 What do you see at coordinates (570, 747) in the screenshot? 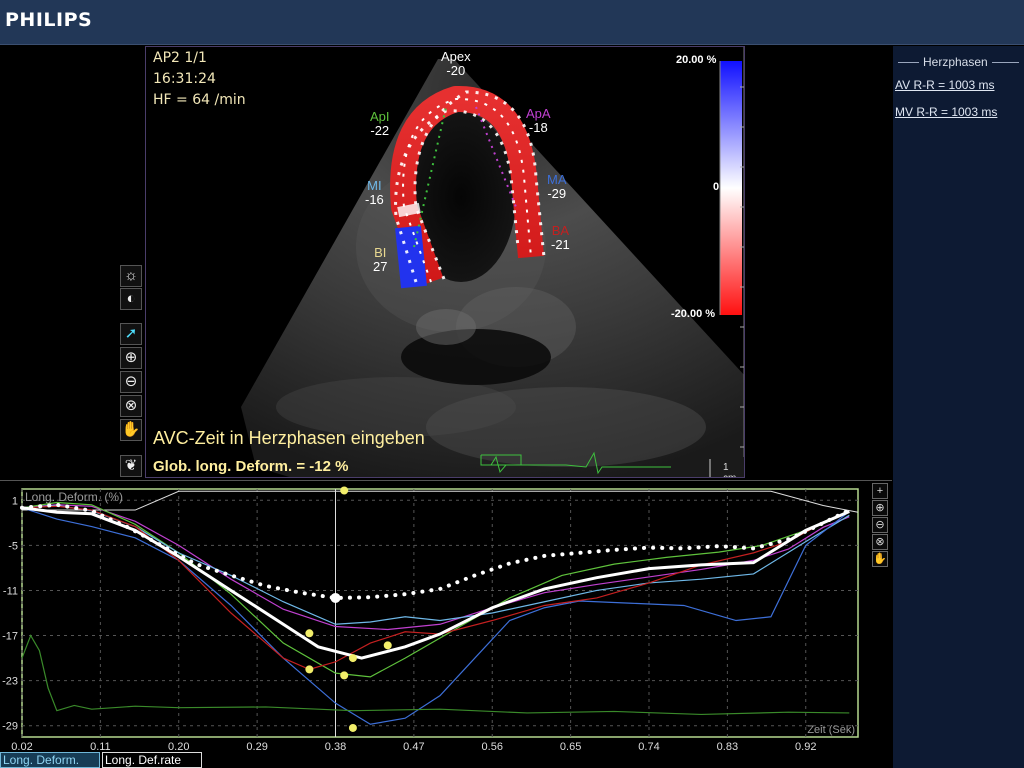
I see `x-tick-label: 0.65` at bounding box center [570, 747].